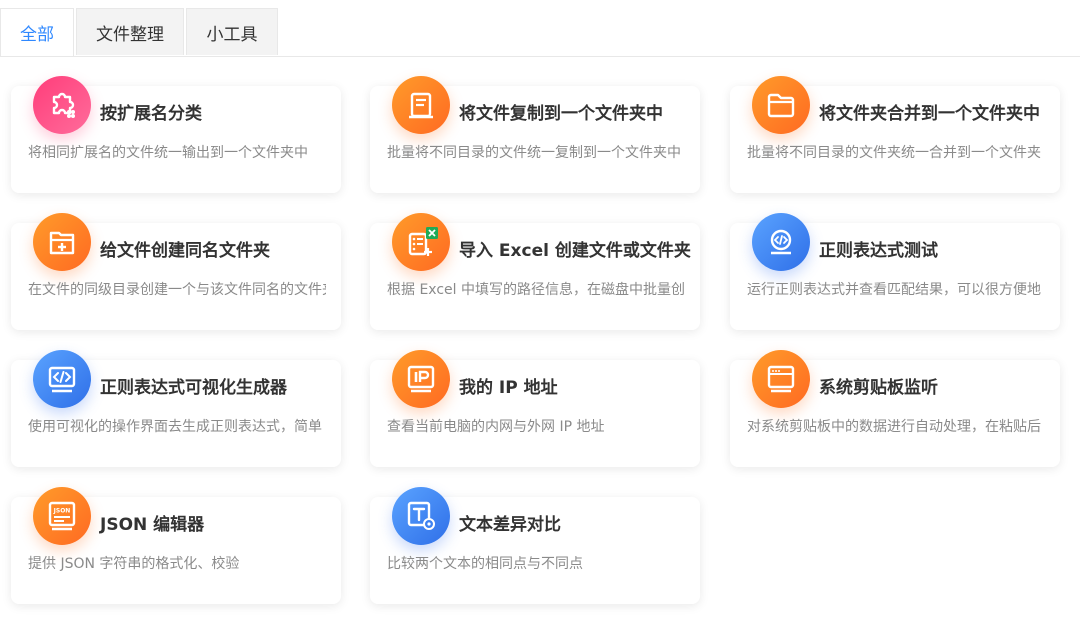  Describe the element at coordinates (496, 427) in the screenshot. I see `card-description: 查看当前电脑的内网与外网 IP 地址` at that location.